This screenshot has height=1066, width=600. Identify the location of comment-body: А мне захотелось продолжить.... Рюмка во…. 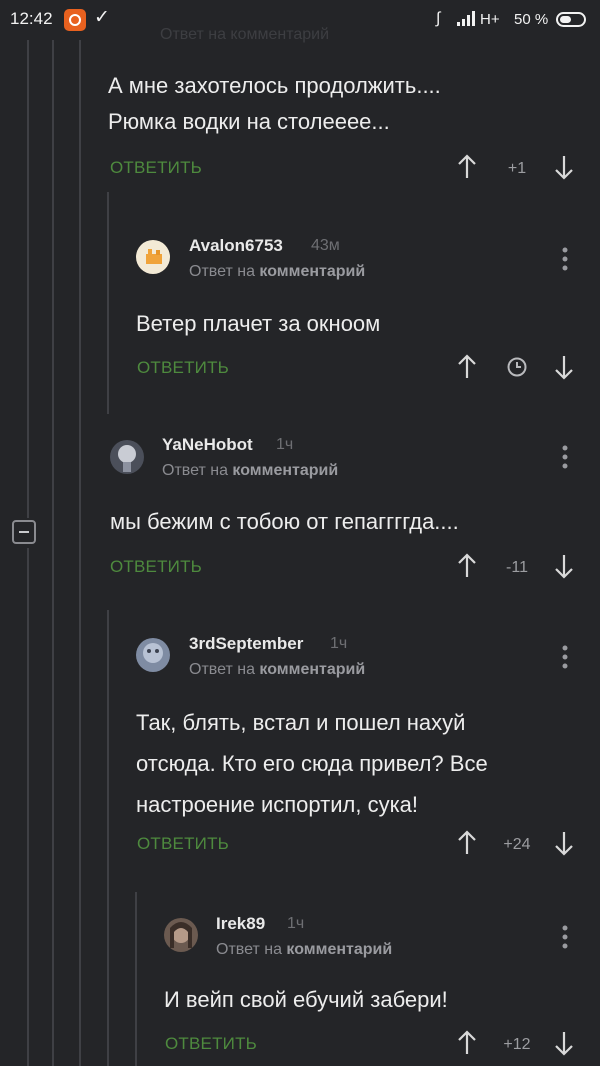
(274, 103).